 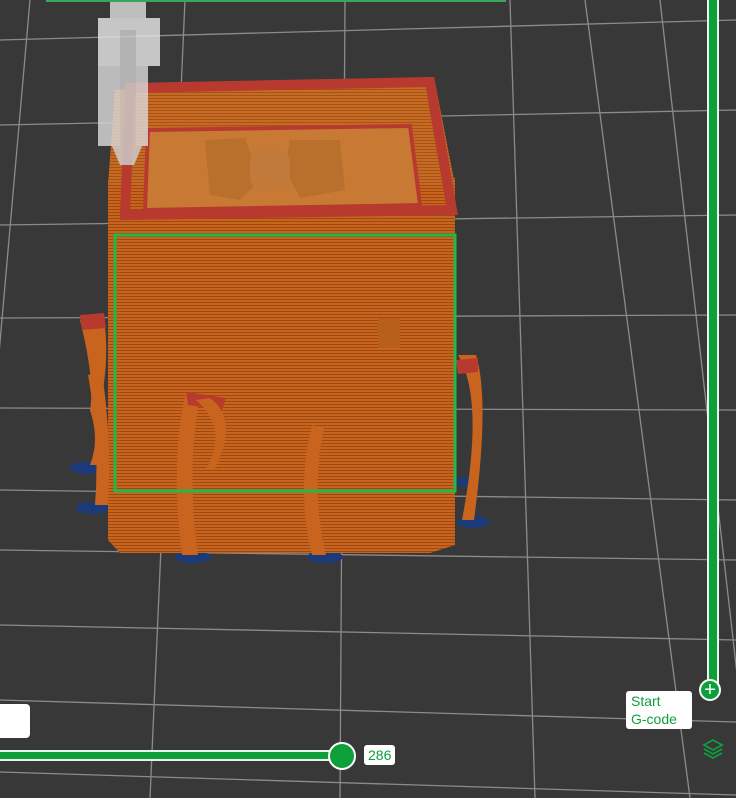 I want to click on vertical-slider-handle: +, so click(x=710, y=690).